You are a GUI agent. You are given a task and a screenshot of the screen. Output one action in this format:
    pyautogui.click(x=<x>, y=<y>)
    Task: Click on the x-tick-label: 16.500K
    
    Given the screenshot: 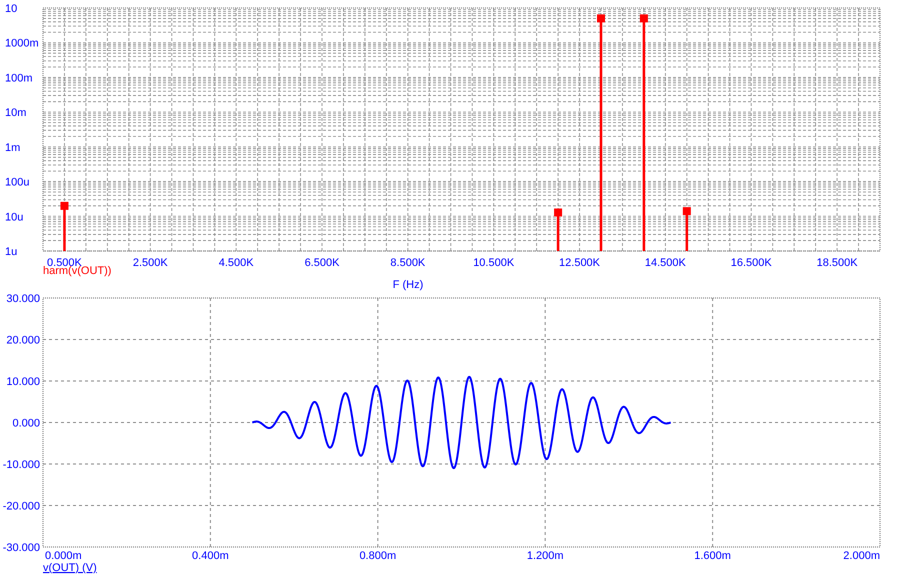 What is the action you would take?
    pyautogui.click(x=751, y=263)
    